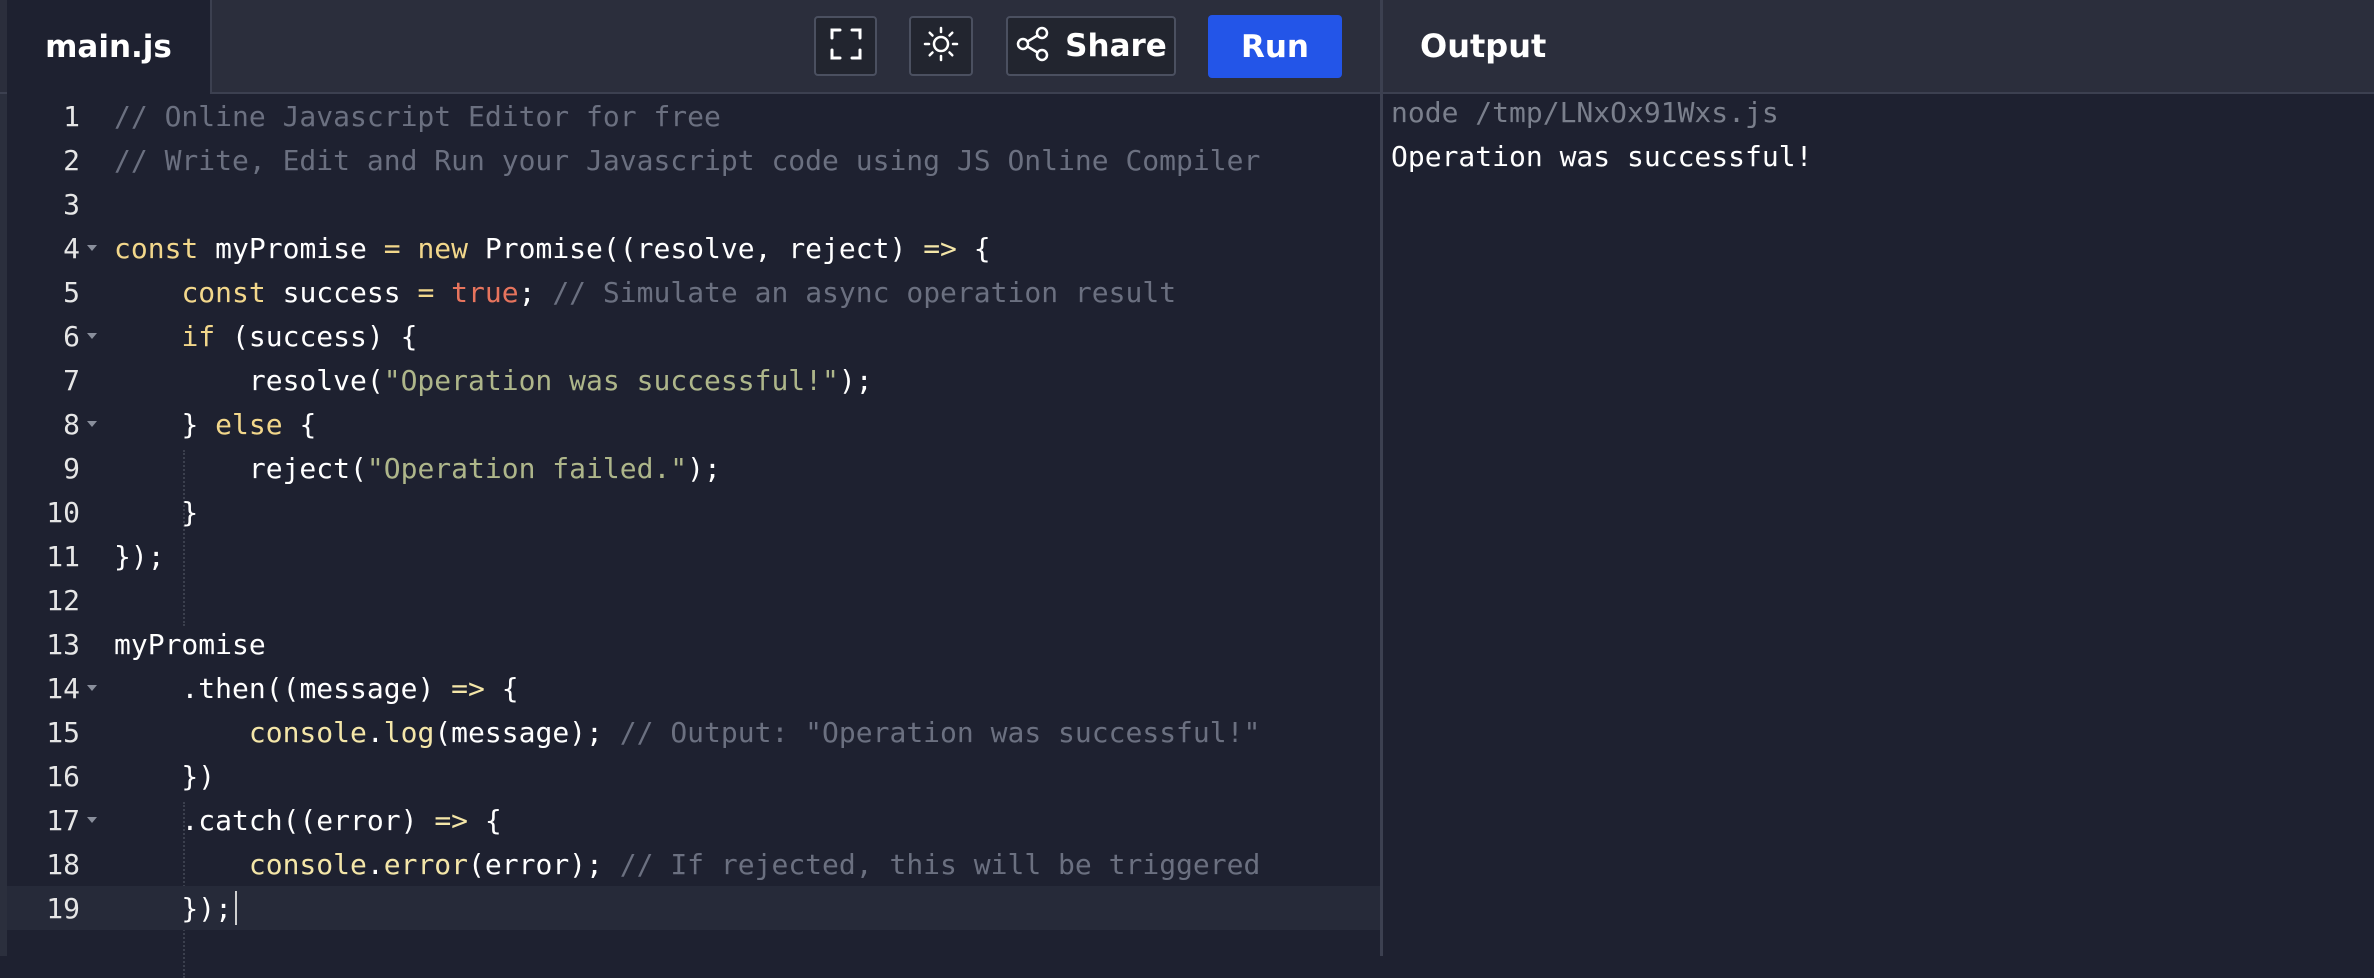  I want to click on line-number: 3, so click(71, 204).